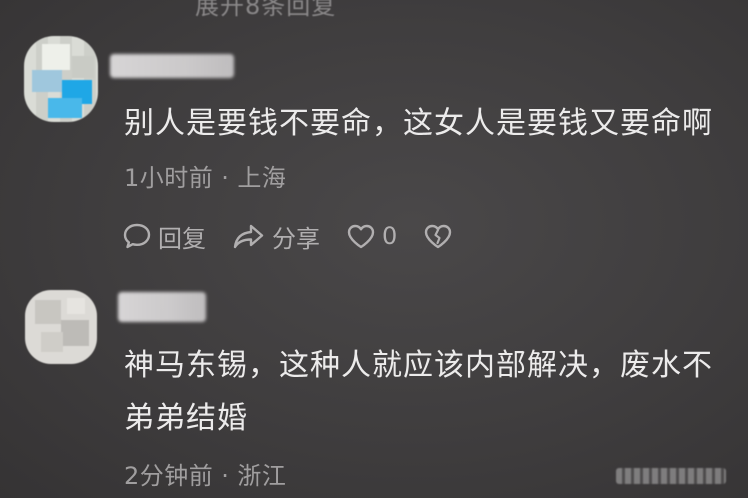 The width and height of the screenshot is (748, 498). Describe the element at coordinates (265, 10) in the screenshot. I see `expand-replies-hint: 展开8条回复` at that location.